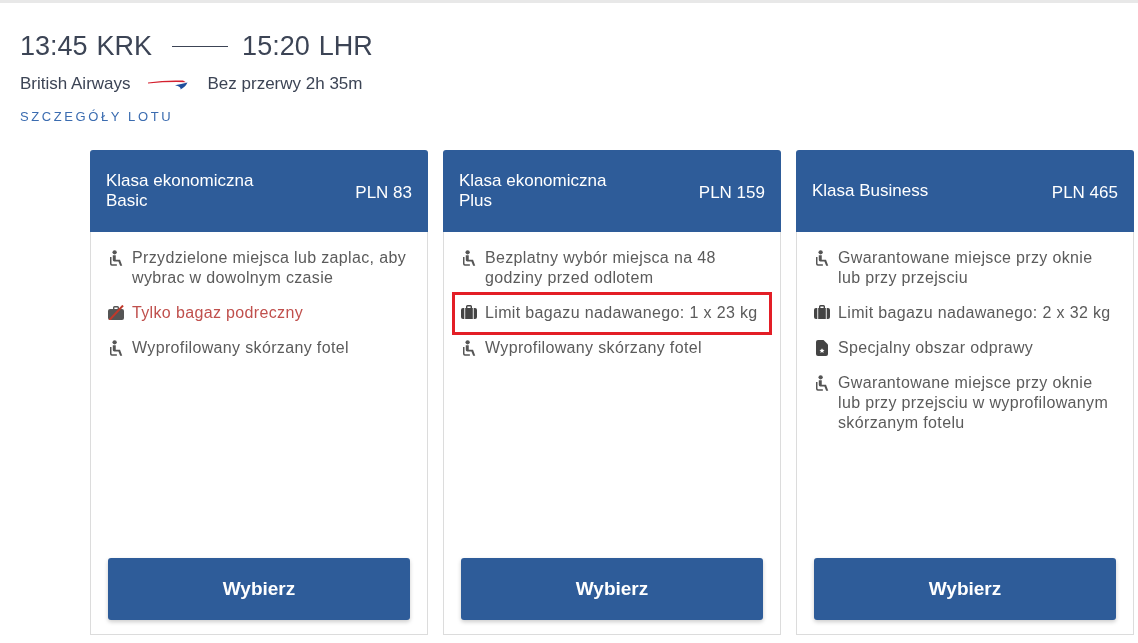  Describe the element at coordinates (974, 313) in the screenshot. I see `feature-text: Limit bagazu nadawanego: 2 x 32 kg` at that location.